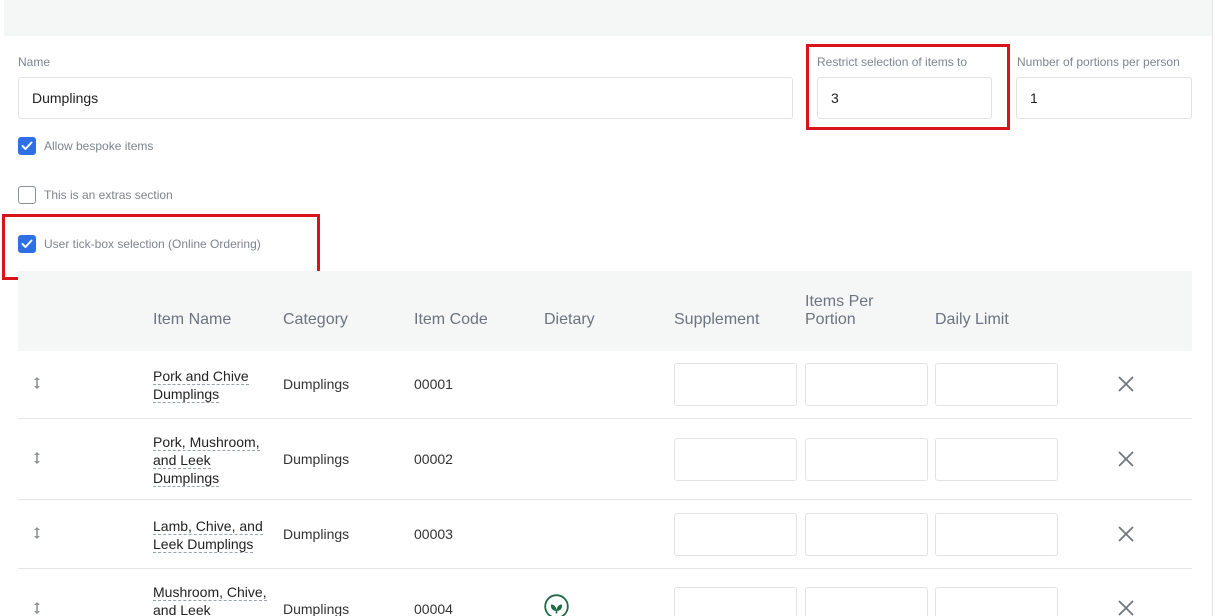 This screenshot has height=616, width=1215. Describe the element at coordinates (210, 592) in the screenshot. I see `item-name-line: Mushroom, Chive,` at that location.